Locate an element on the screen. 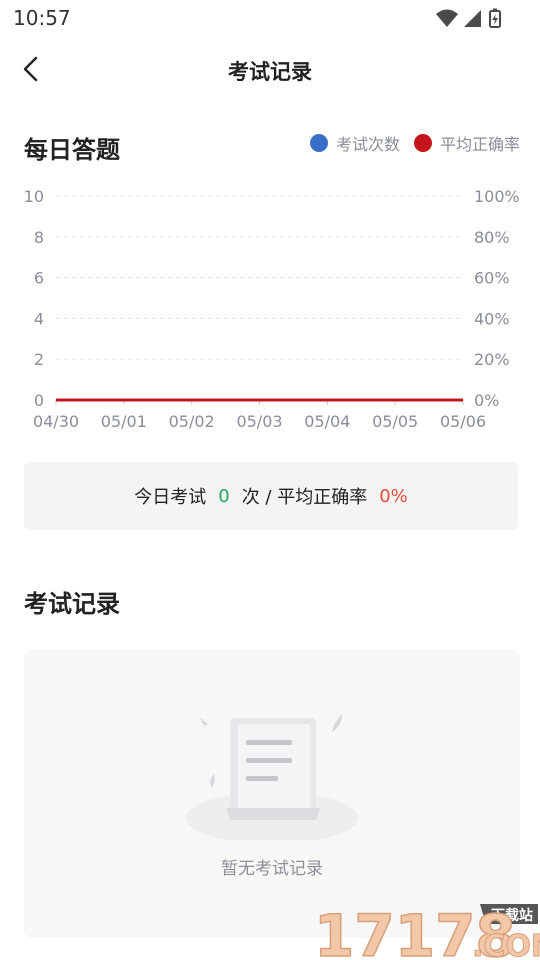  legend-label-rate: 平均正确率 is located at coordinates (479, 144).